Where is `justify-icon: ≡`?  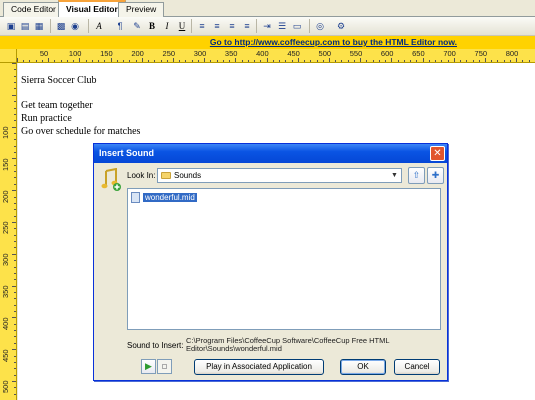
justify-icon: ≡ is located at coordinates (247, 26).